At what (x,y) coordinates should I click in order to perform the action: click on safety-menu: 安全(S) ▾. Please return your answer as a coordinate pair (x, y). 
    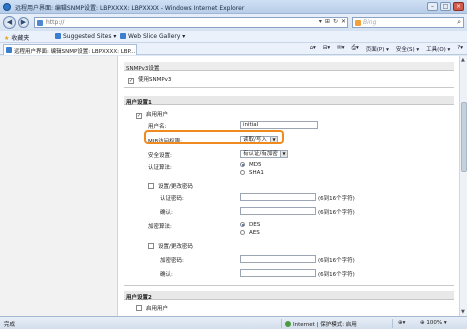
    Looking at the image, I should click on (407, 49).